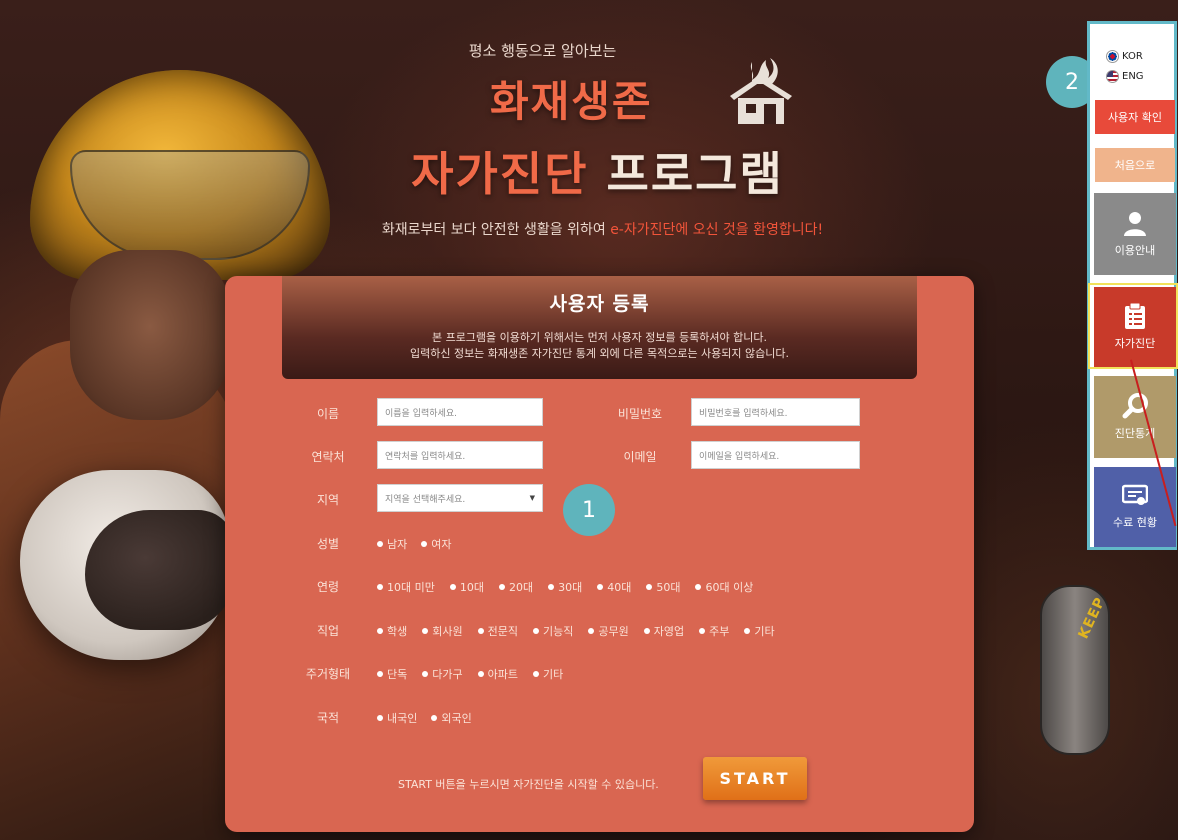 The width and height of the screenshot is (1178, 840). I want to click on option-label: 회사원, so click(447, 631).